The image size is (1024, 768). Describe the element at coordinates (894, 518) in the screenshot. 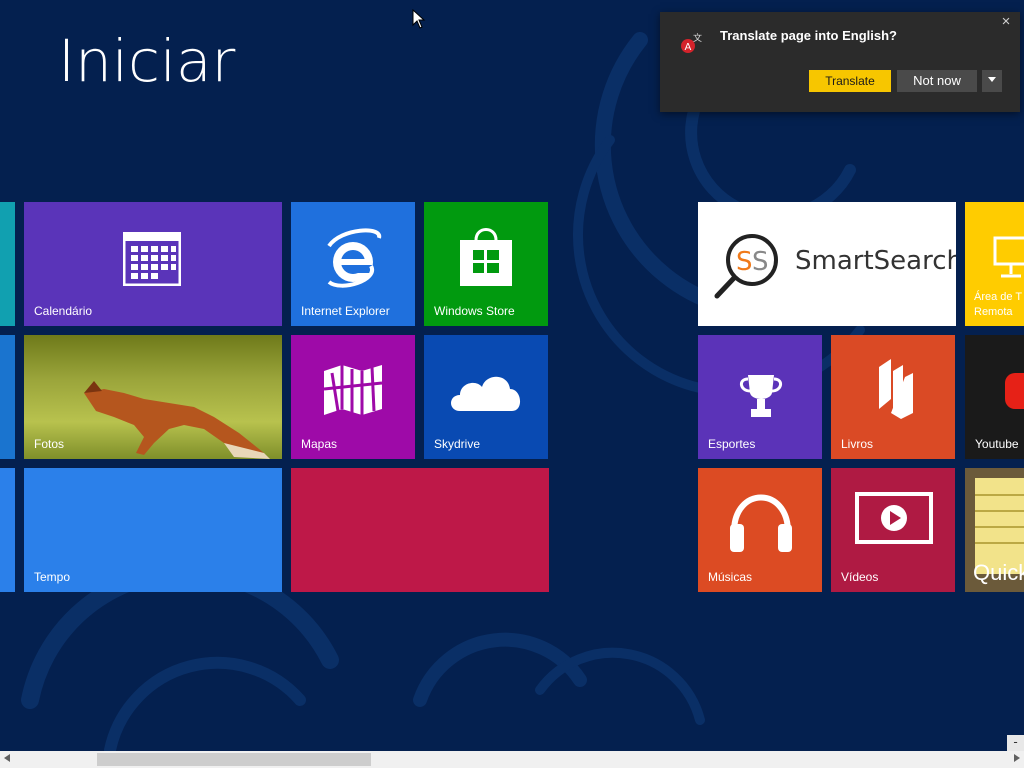

I see `video-player-icon` at that location.